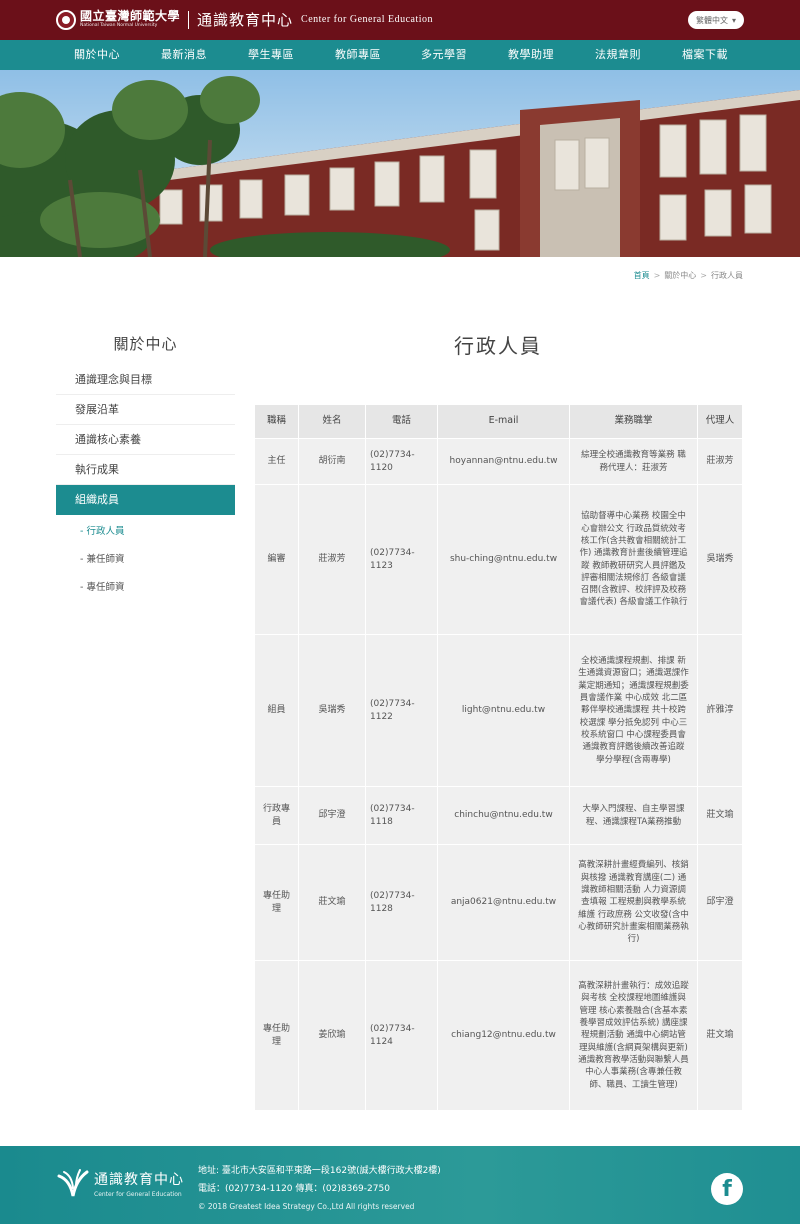  Describe the element at coordinates (332, 902) in the screenshot. I see `cell-name: 莊文瑜` at that location.